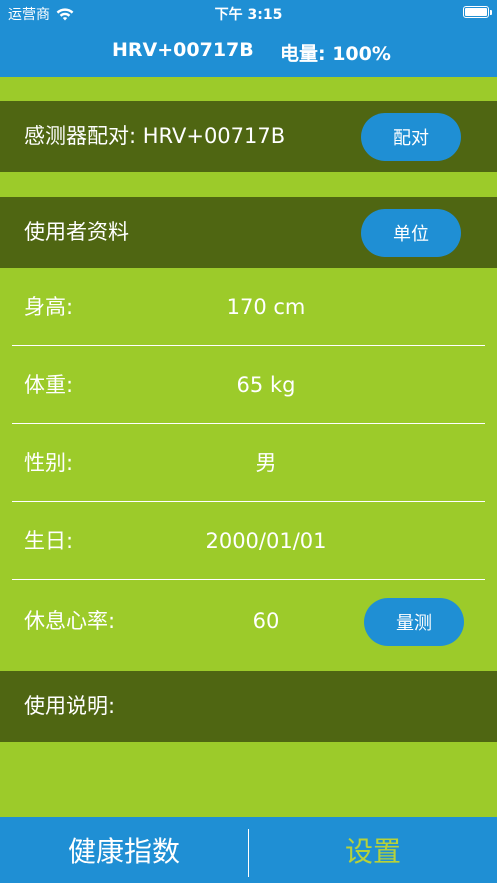  Describe the element at coordinates (248, 579) in the screenshot. I see `row-divider` at that location.